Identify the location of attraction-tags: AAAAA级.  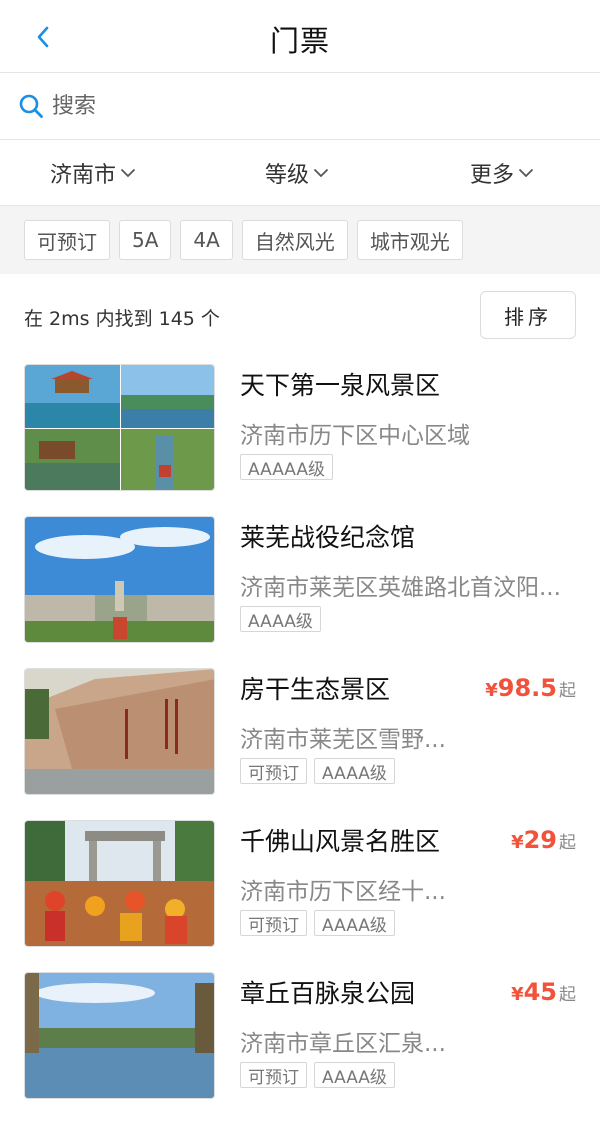
(287, 467).